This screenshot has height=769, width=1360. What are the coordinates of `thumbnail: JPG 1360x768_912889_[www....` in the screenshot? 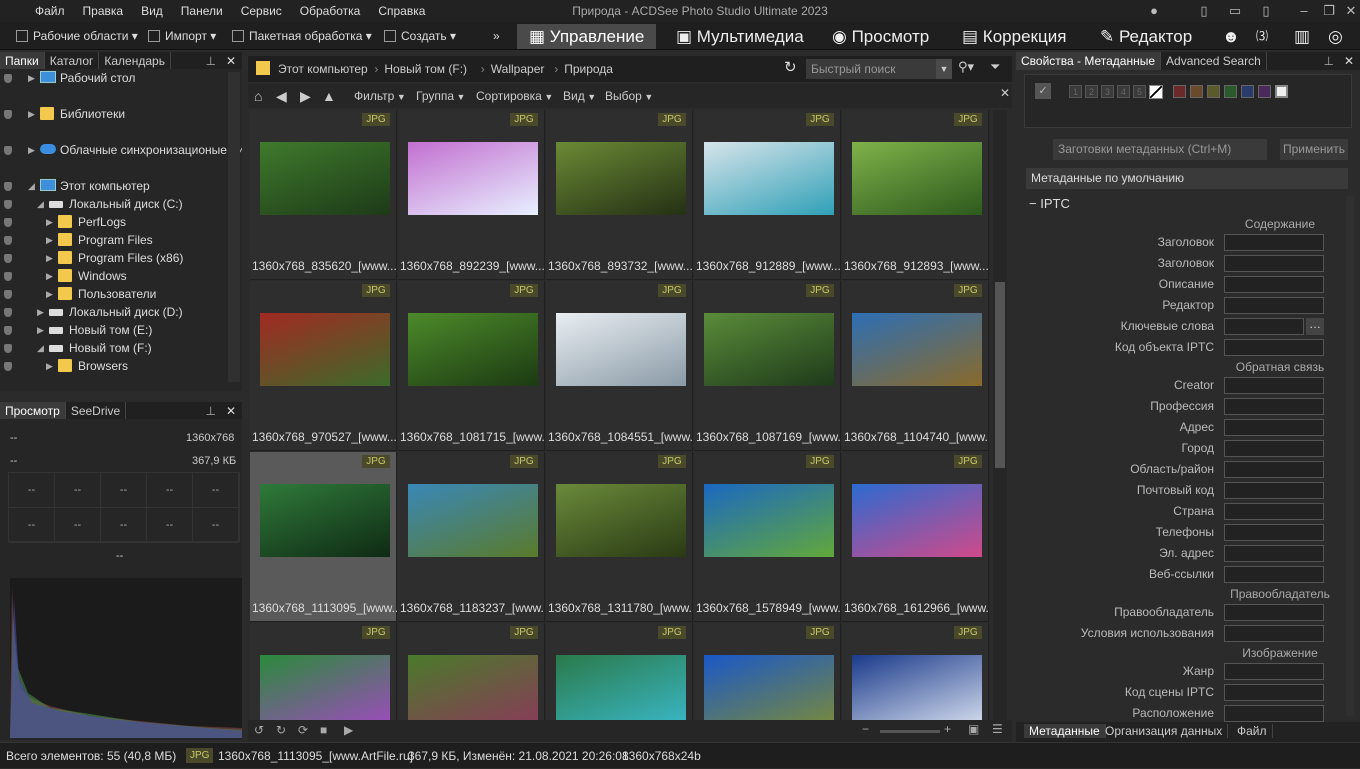 It's located at (767, 195).